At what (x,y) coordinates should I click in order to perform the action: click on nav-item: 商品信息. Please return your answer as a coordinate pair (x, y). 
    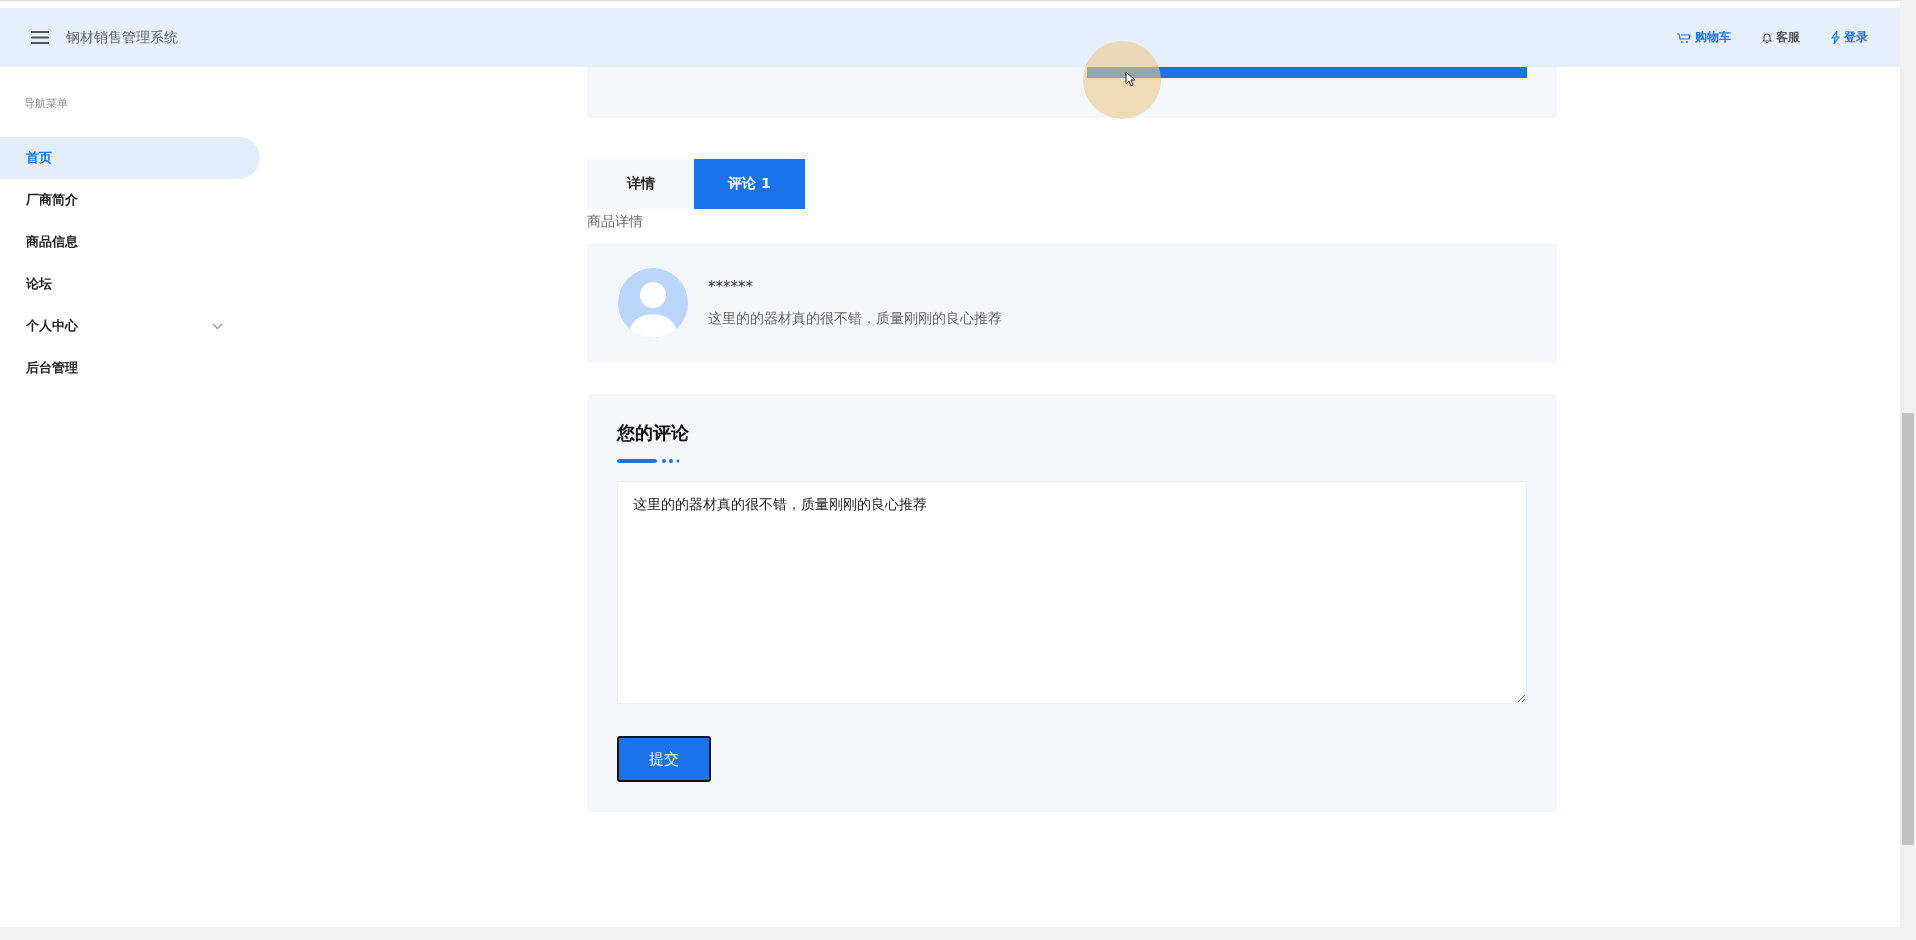
    Looking at the image, I should click on (130, 242).